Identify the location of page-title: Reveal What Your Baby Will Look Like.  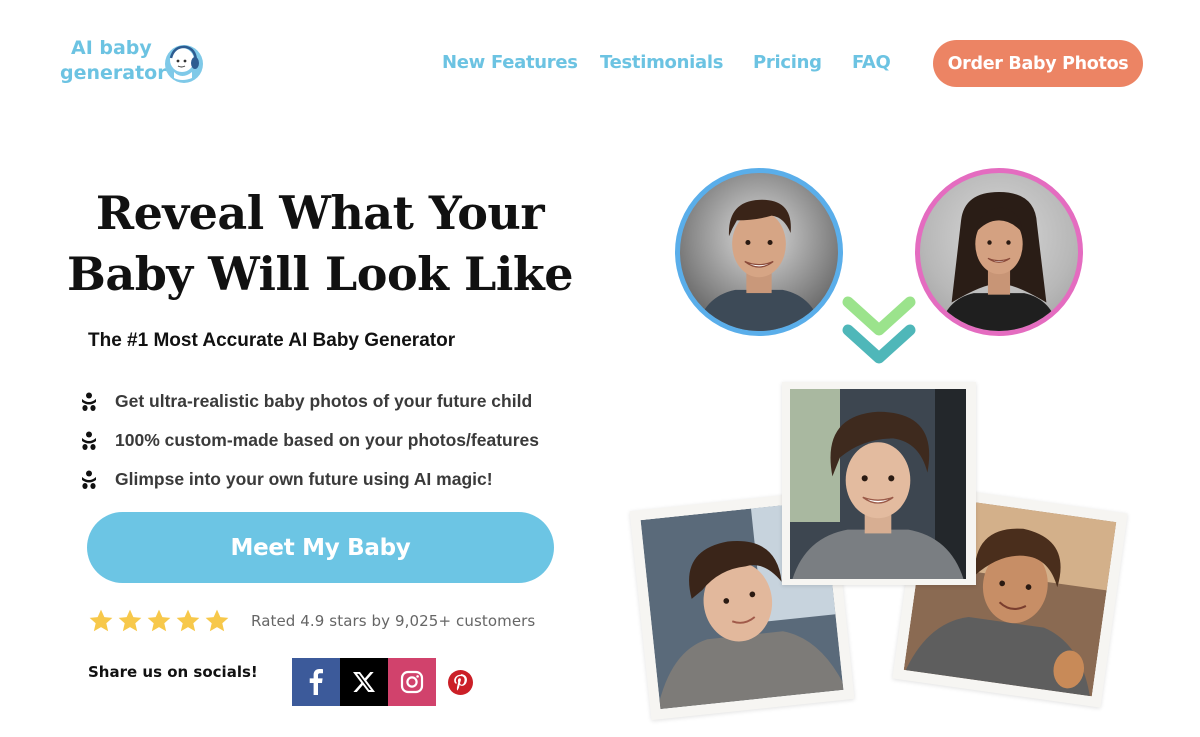
(320, 244).